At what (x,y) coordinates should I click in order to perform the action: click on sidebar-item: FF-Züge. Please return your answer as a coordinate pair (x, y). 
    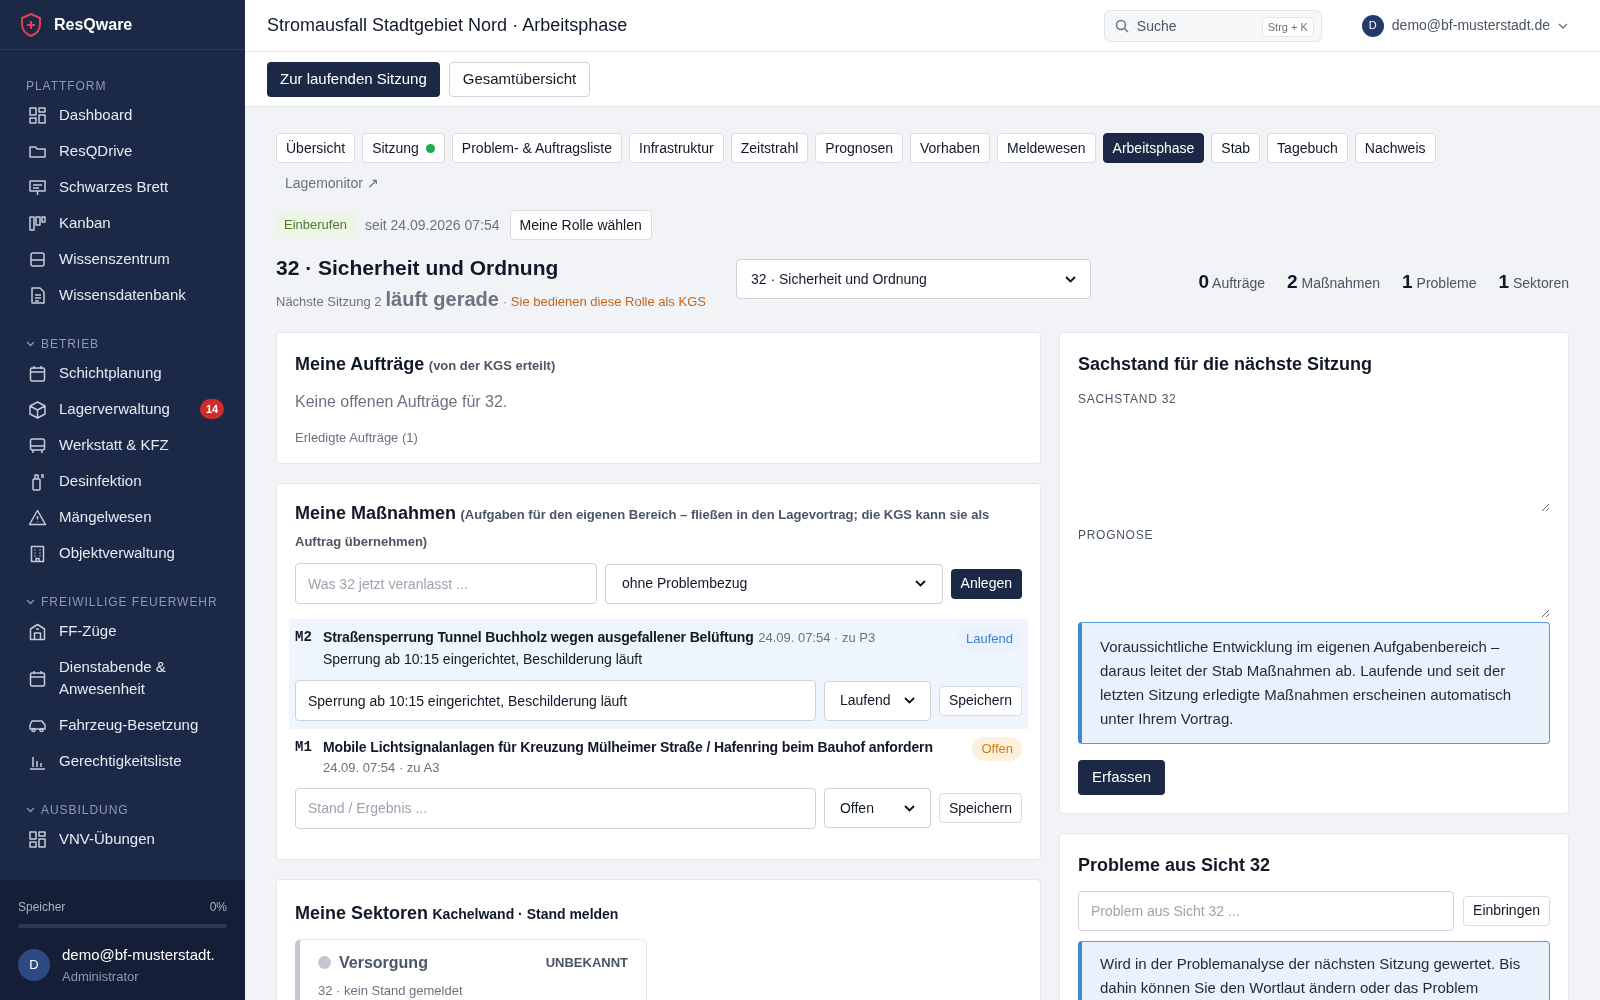
    Looking at the image, I should click on (122, 631).